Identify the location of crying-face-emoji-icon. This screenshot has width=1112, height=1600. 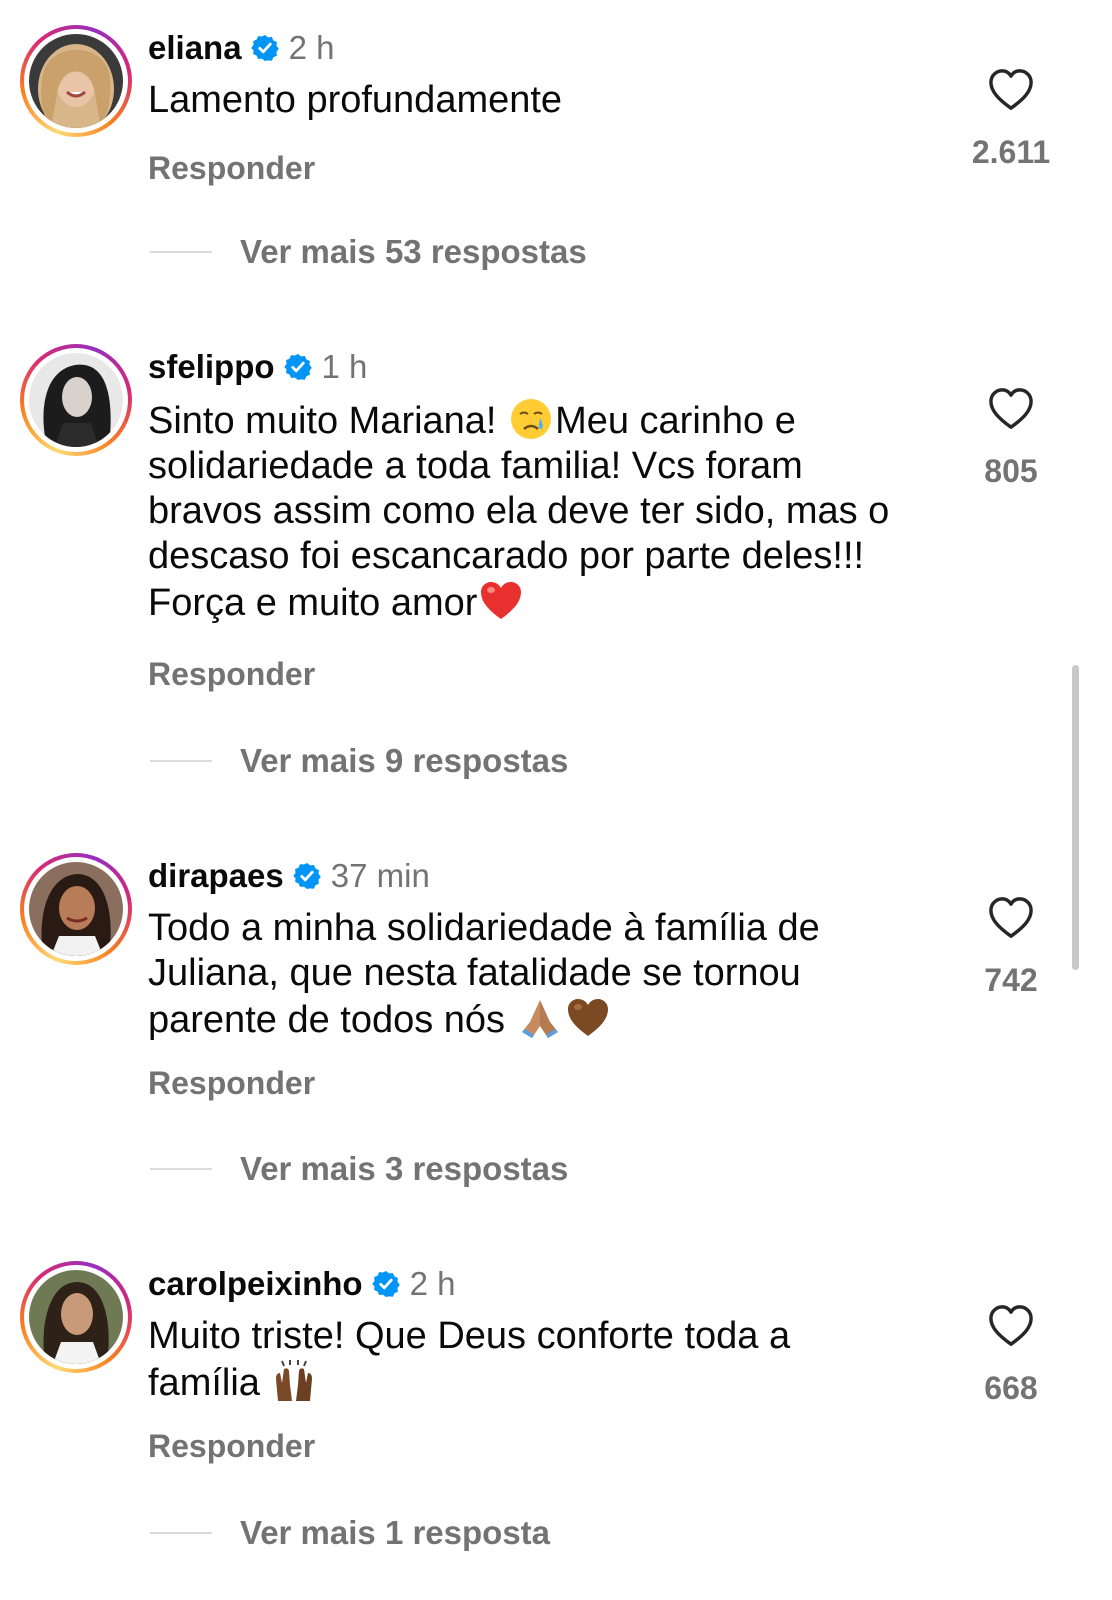
(531, 419).